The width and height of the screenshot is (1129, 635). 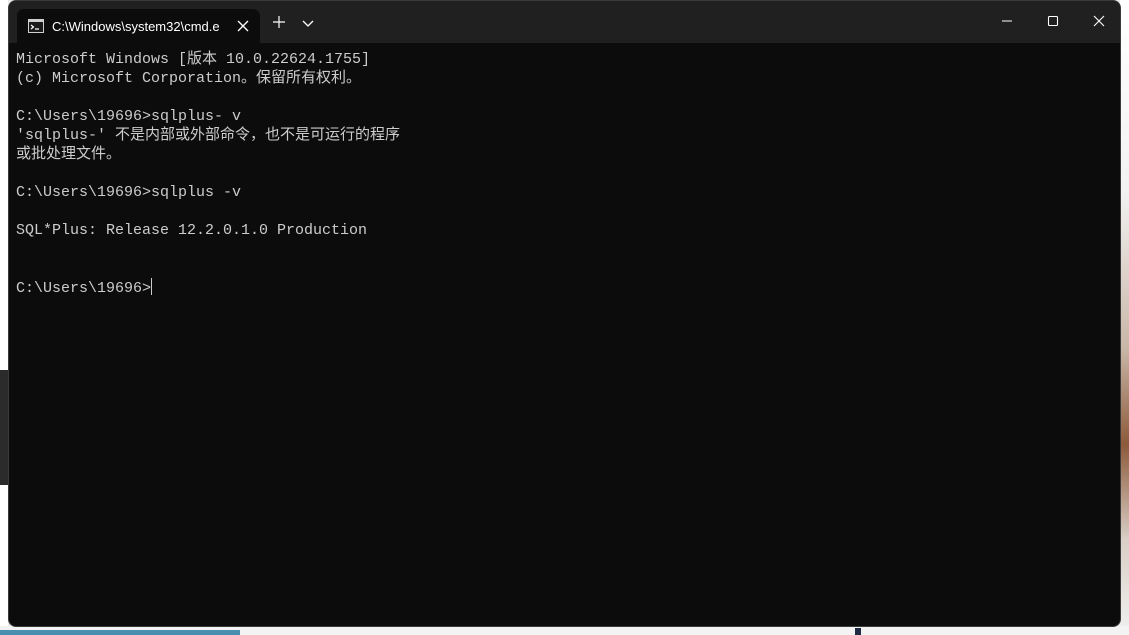 I want to click on prompt-line: C:\Users\19696>, so click(x=563, y=287).